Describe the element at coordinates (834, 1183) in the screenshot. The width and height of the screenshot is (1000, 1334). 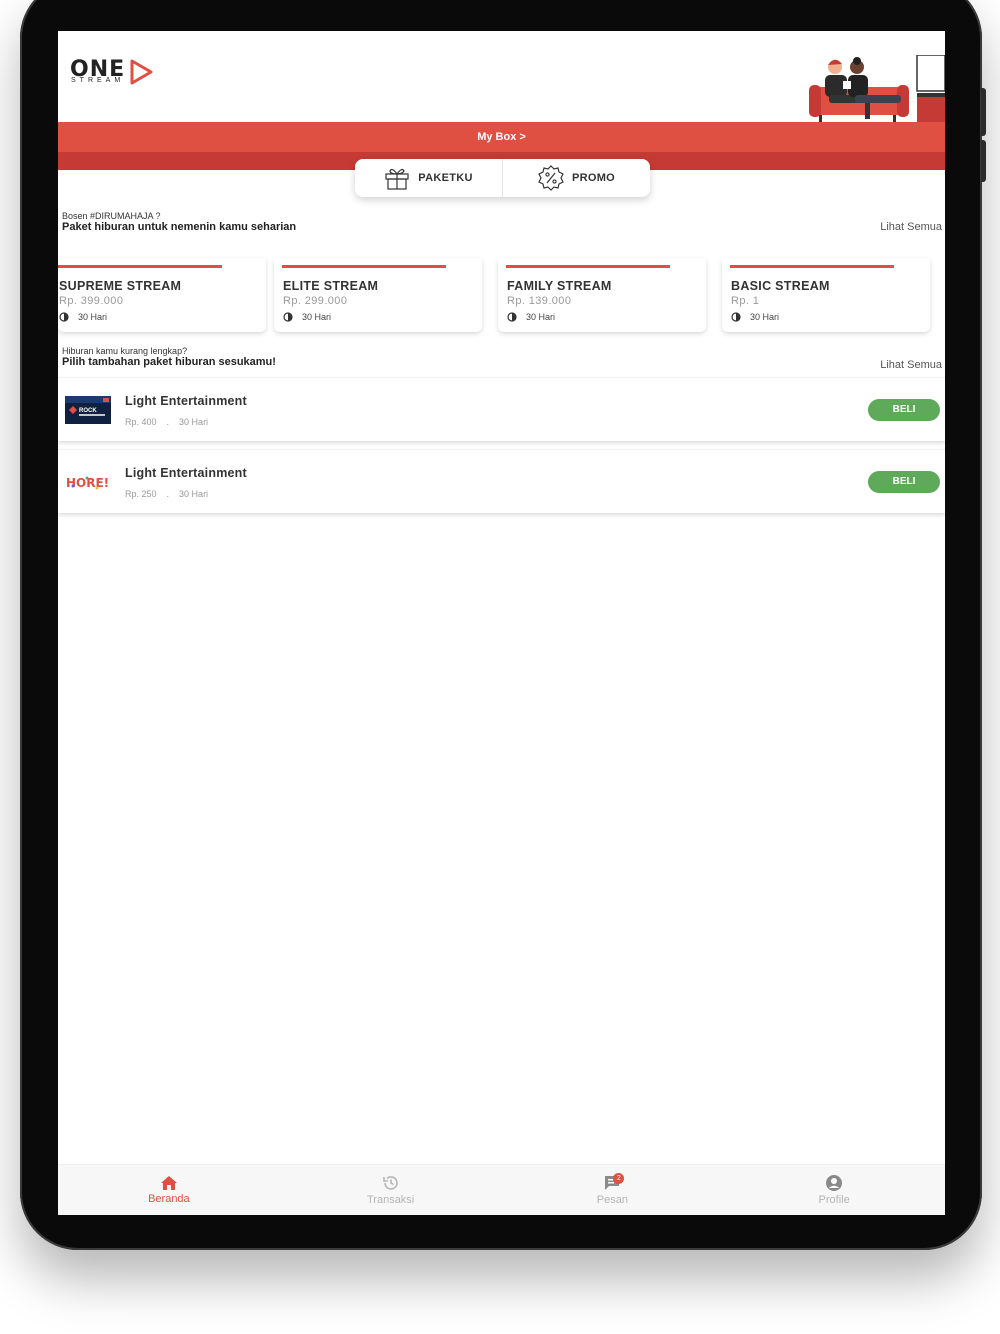
I see `profile-icon` at that location.